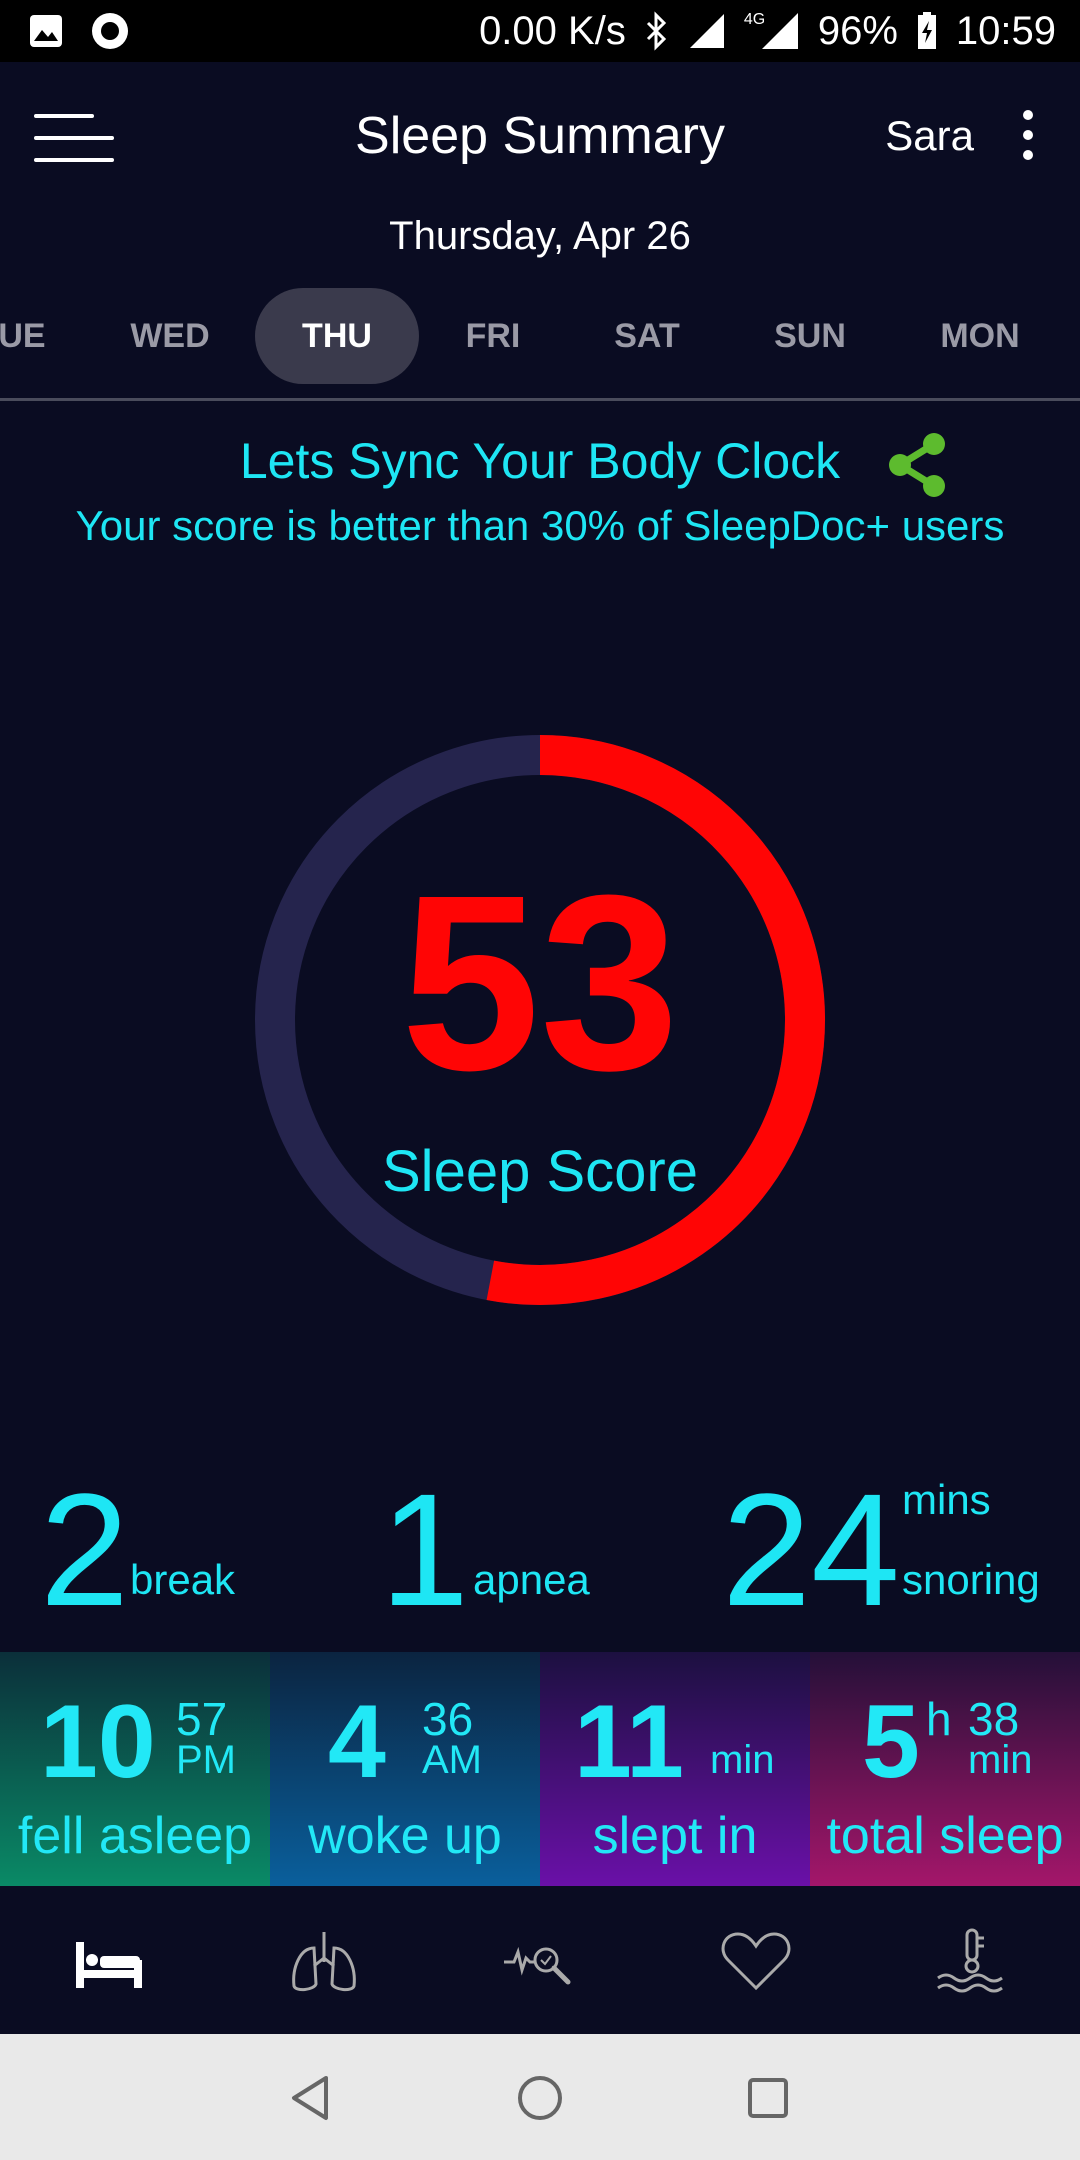  Describe the element at coordinates (552, 30) in the screenshot. I see `network-speed: 0.00 K/s` at that location.